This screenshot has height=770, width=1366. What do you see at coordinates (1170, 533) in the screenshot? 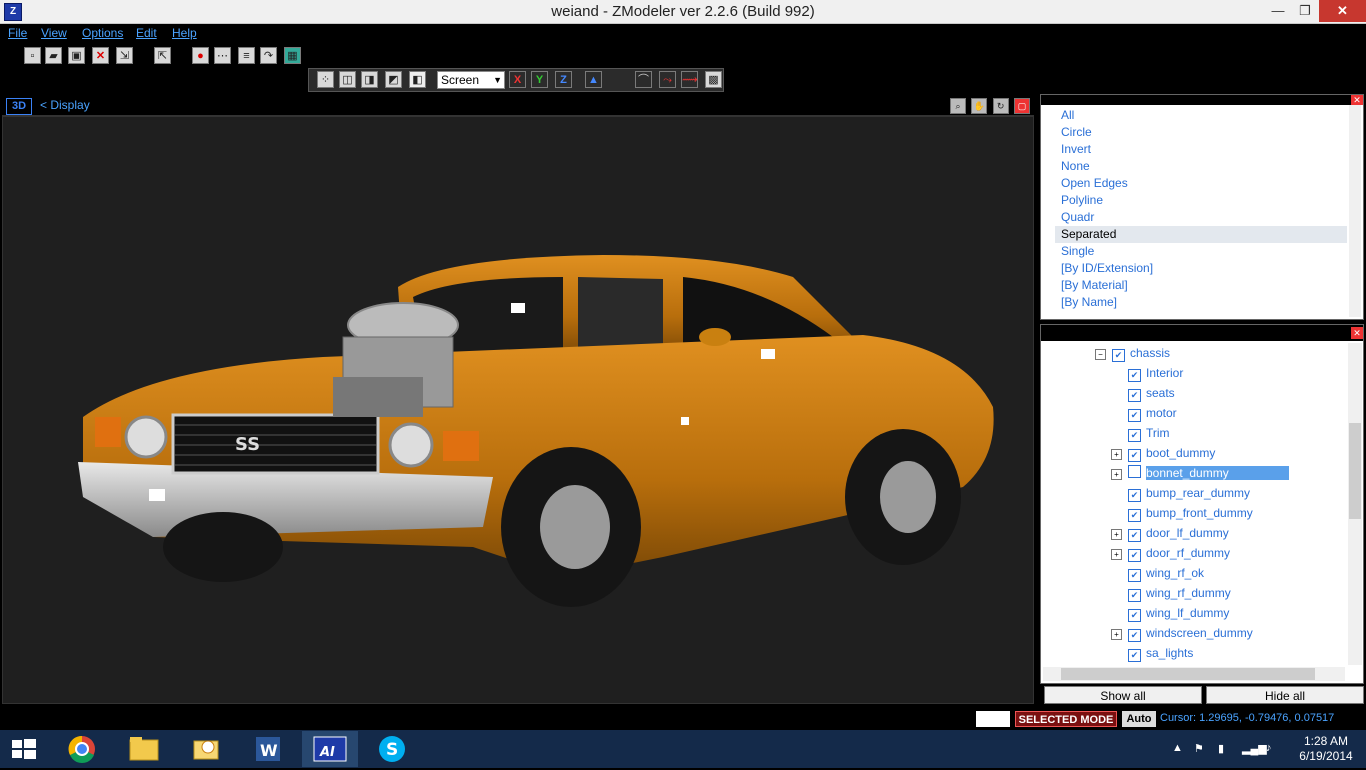
I see `tree-item: + ✔ door_lf_dummy` at bounding box center [1170, 533].